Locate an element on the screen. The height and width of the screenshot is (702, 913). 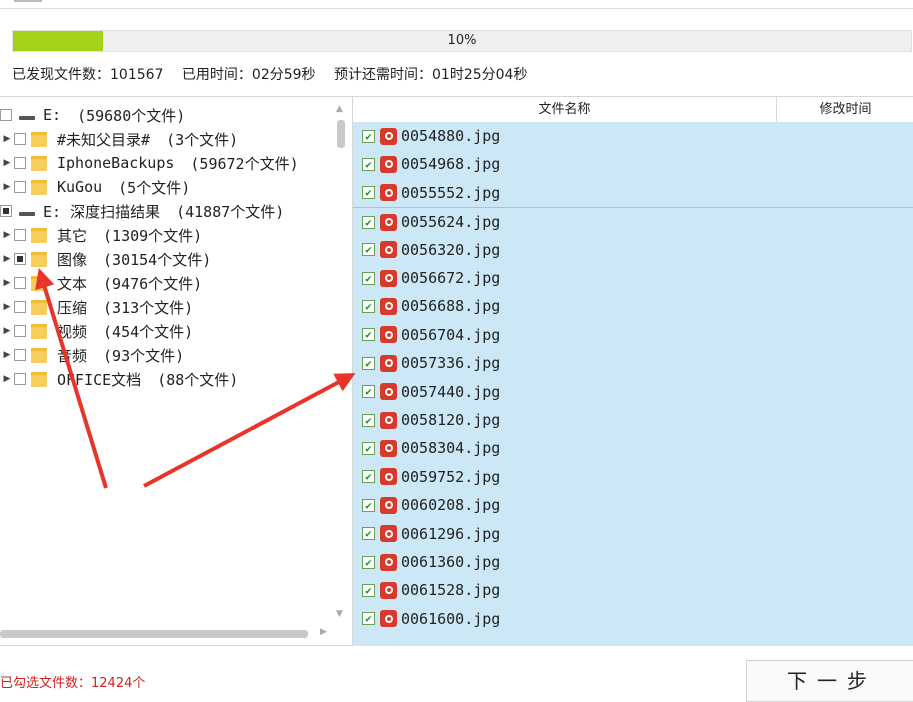
file-row: ✔ 0056688.jpg is located at coordinates (633, 306).